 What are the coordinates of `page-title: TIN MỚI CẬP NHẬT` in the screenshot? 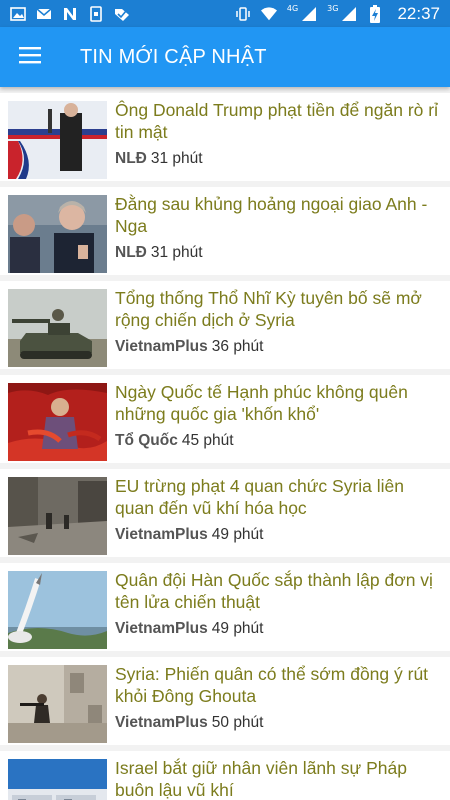 It's located at (173, 56).